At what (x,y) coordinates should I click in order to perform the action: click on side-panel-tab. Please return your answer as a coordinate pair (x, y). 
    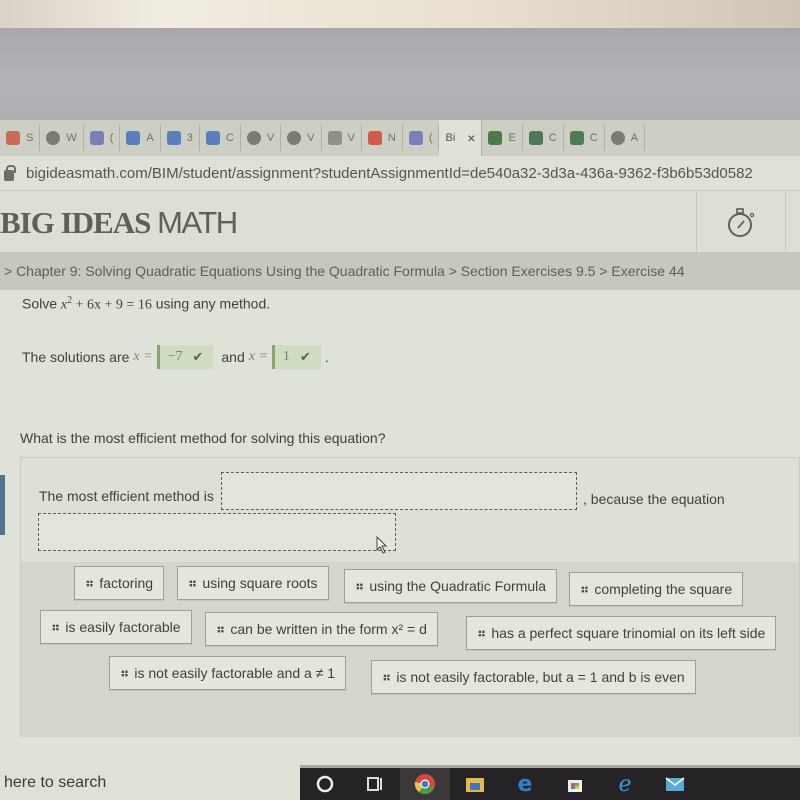
    Looking at the image, I should click on (2, 505).